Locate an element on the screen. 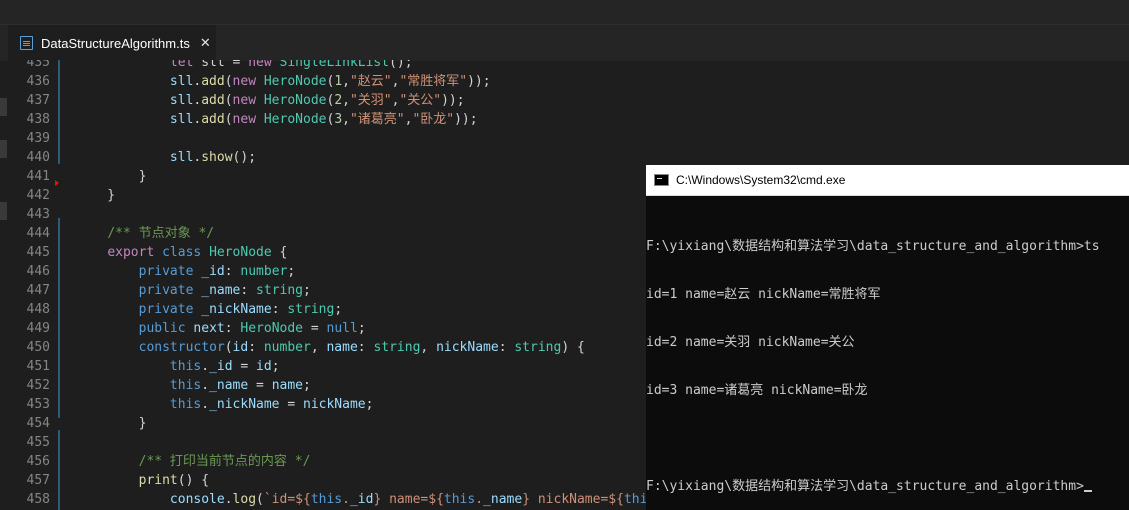 Image resolution: width=1129 pixels, height=510 pixels. code-token: } nickName=${ is located at coordinates (573, 499).